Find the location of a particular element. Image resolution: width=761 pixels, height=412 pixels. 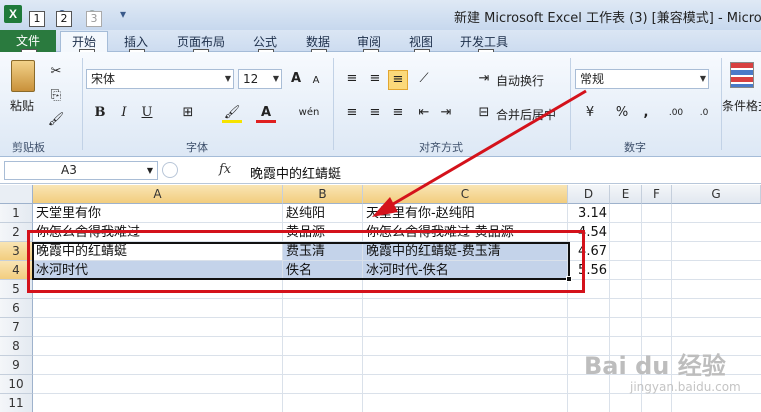

annotation-arrow-line is located at coordinates (487, 149).